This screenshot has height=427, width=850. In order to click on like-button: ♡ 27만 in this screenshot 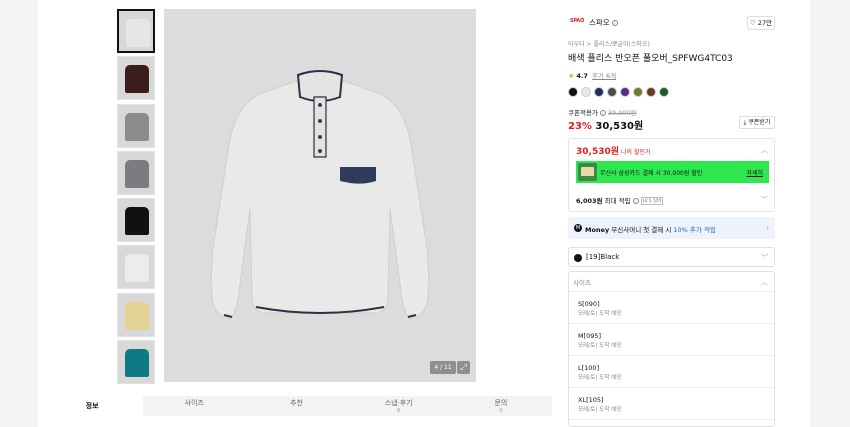, I will do `click(761, 23)`.